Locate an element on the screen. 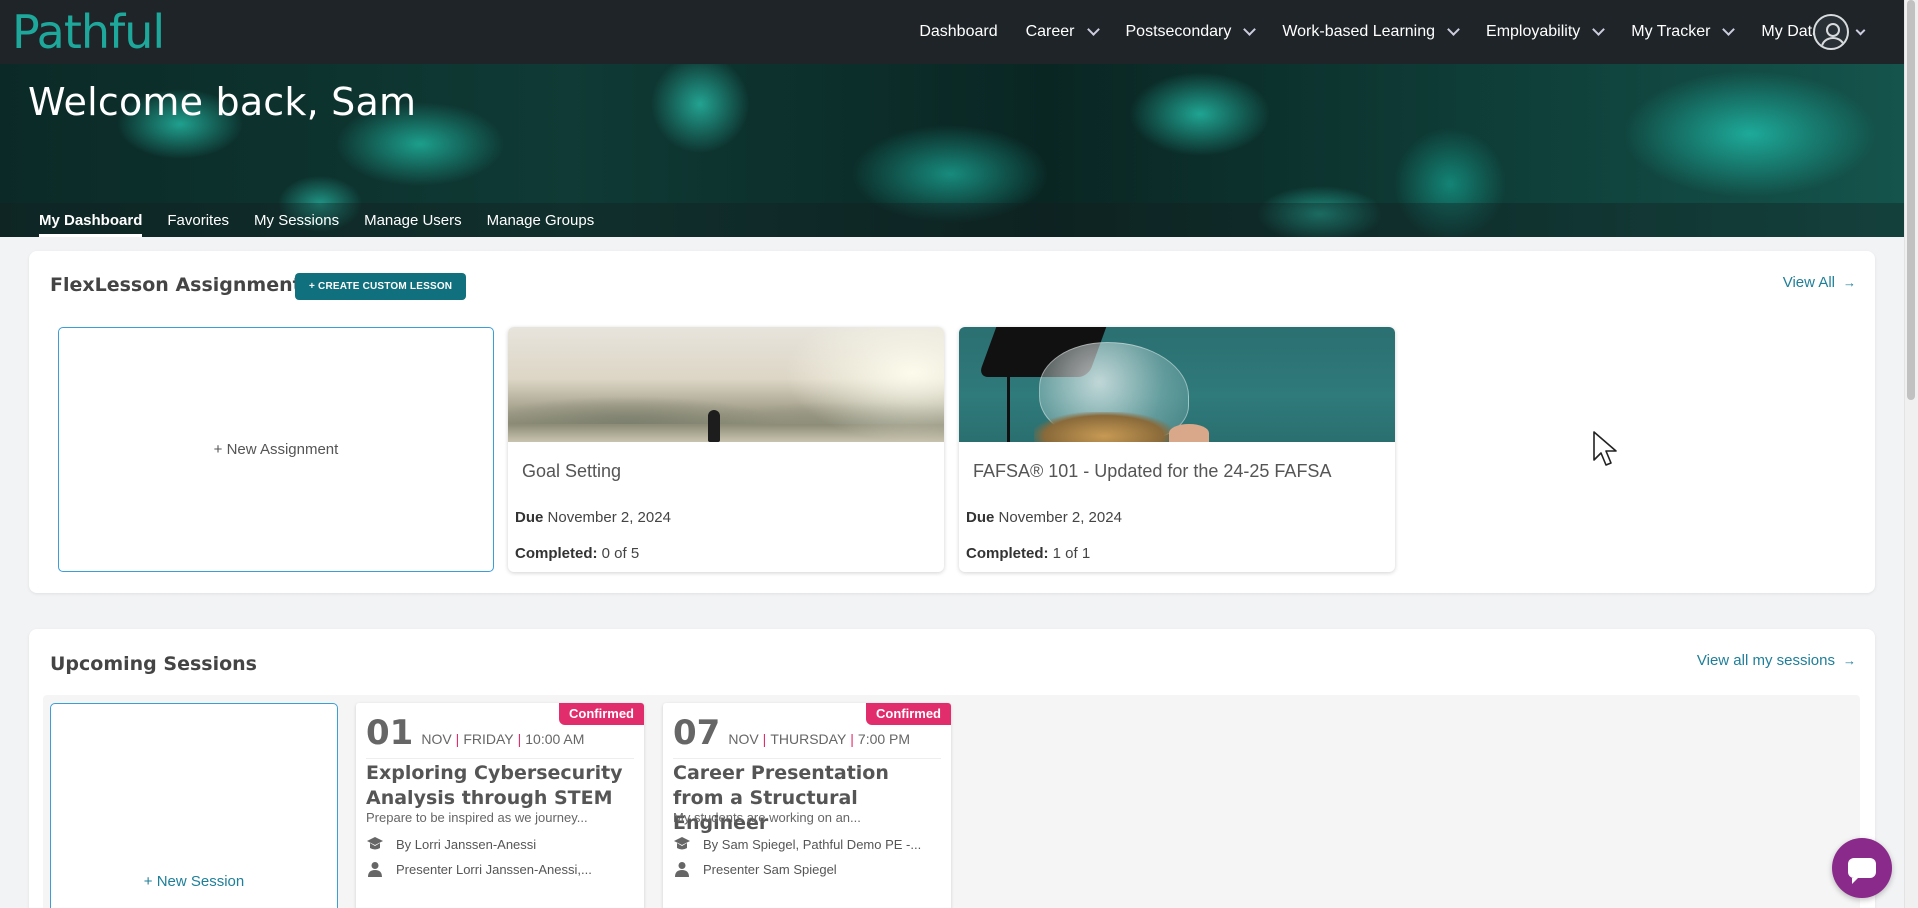 The image size is (1918, 908). create-custom-lesson-button: + CREATE CUSTOM LESSON is located at coordinates (381, 286).